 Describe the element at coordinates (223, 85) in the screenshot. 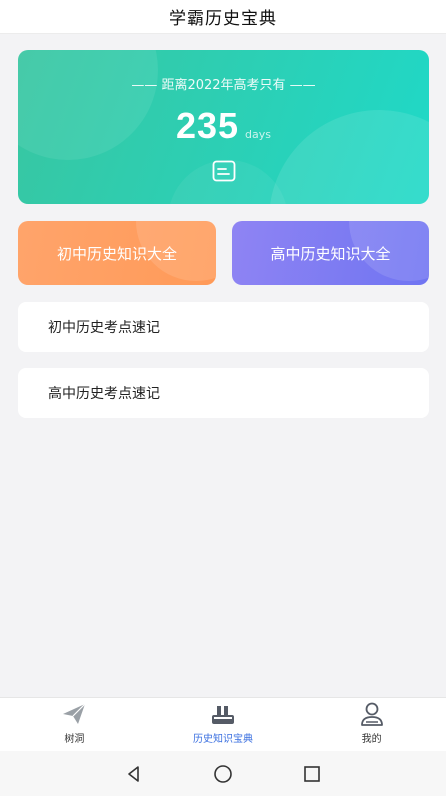

I see `countdown-subtitle: —— 距离2022年高考只有 ——` at that location.